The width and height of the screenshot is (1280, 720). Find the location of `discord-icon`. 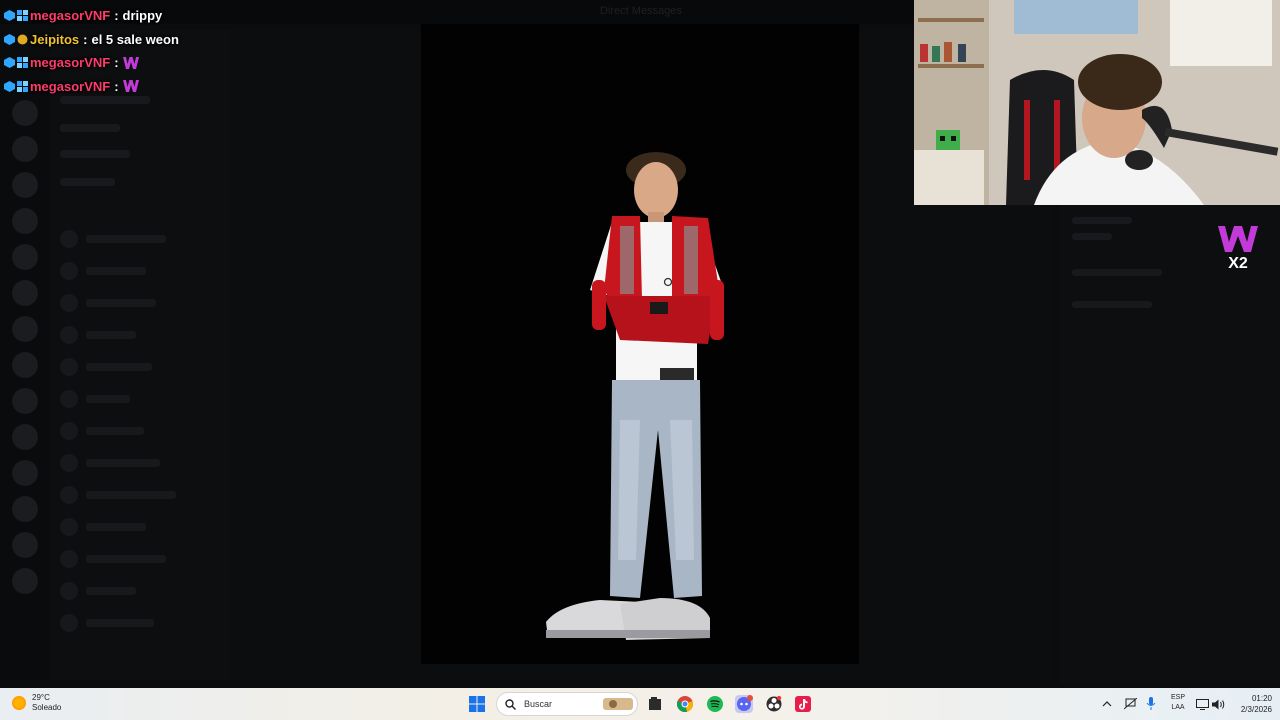

discord-icon is located at coordinates (744, 704).